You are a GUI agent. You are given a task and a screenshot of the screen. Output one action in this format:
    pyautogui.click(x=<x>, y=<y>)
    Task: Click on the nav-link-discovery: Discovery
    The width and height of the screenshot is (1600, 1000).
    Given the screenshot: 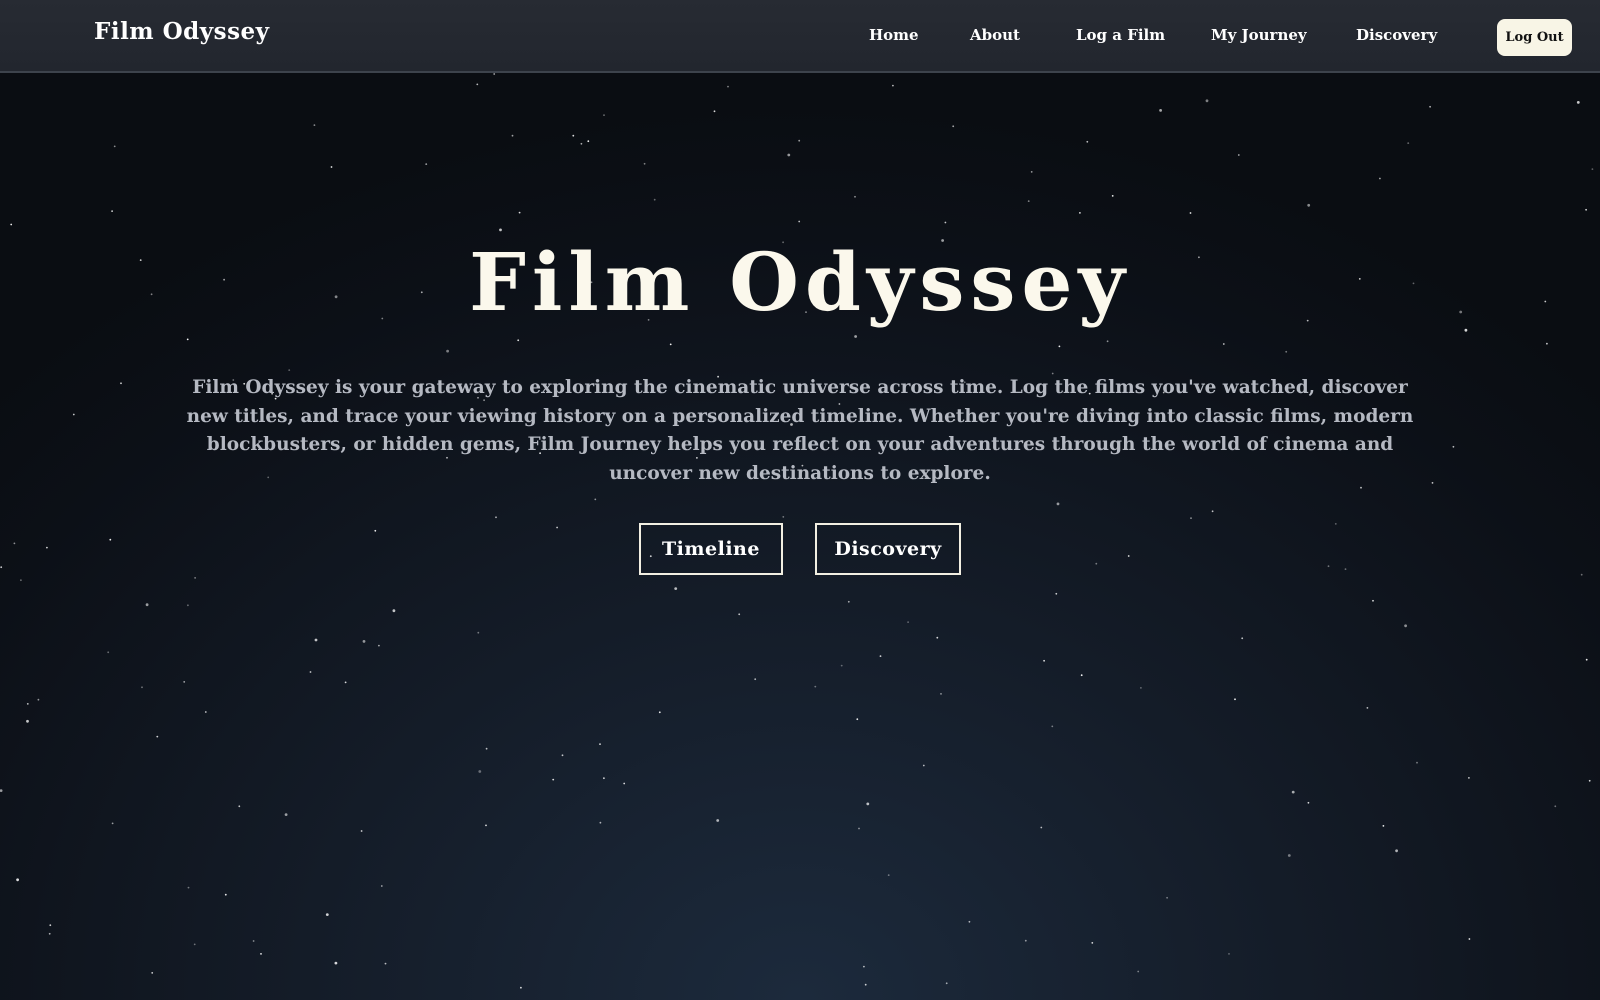 What is the action you would take?
    pyautogui.click(x=1396, y=35)
    